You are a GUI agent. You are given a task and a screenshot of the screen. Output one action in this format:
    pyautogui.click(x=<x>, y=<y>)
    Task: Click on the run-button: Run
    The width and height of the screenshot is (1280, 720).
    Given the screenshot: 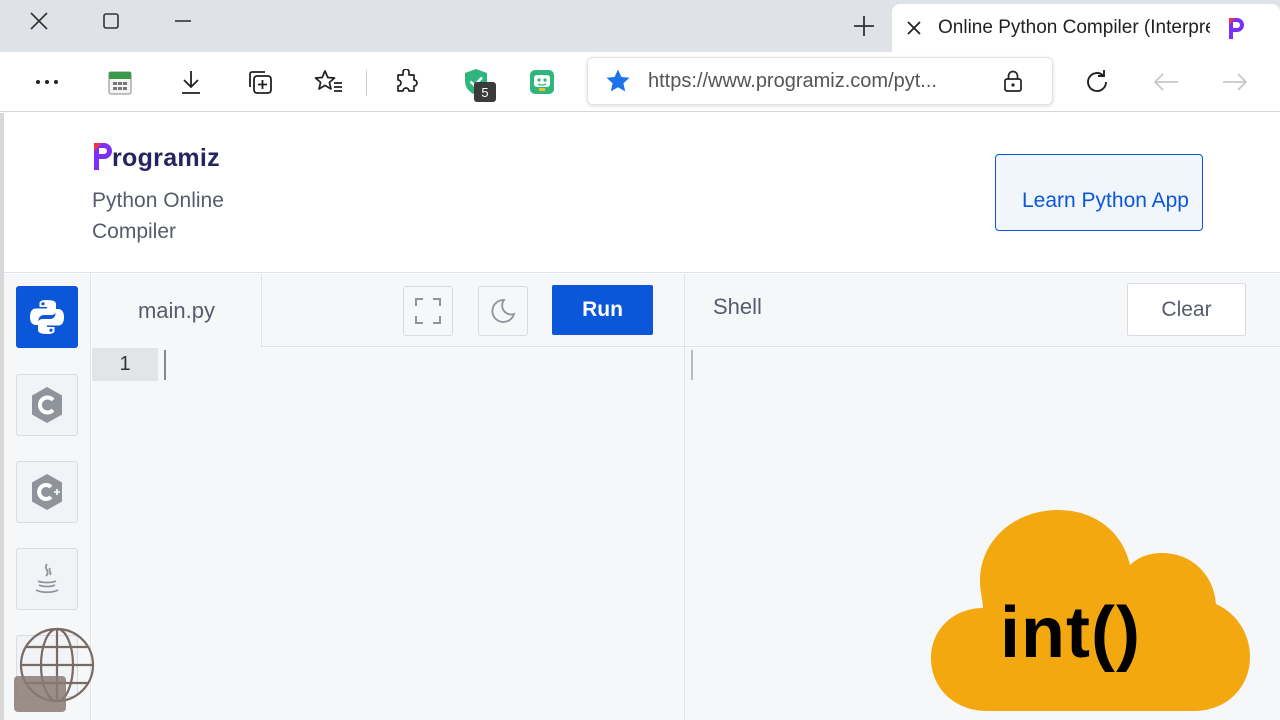 What is the action you would take?
    pyautogui.click(x=602, y=310)
    